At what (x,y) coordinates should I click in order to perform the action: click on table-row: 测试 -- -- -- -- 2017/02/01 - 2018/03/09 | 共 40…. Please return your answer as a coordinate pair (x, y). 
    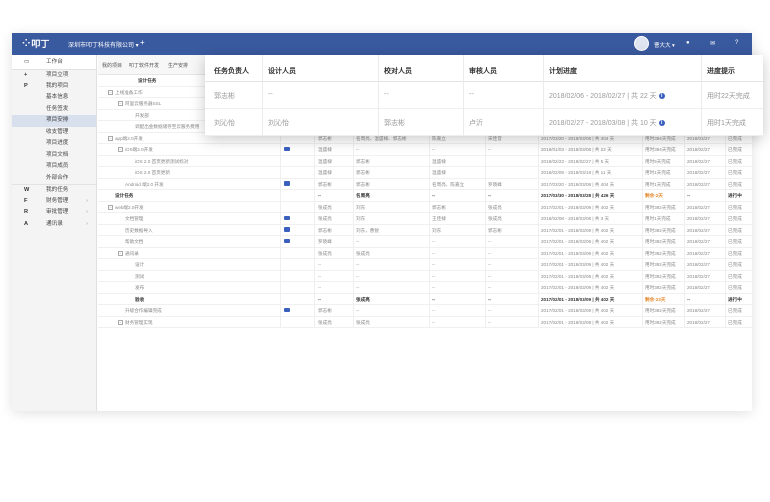
    Looking at the image, I should click on (425, 276).